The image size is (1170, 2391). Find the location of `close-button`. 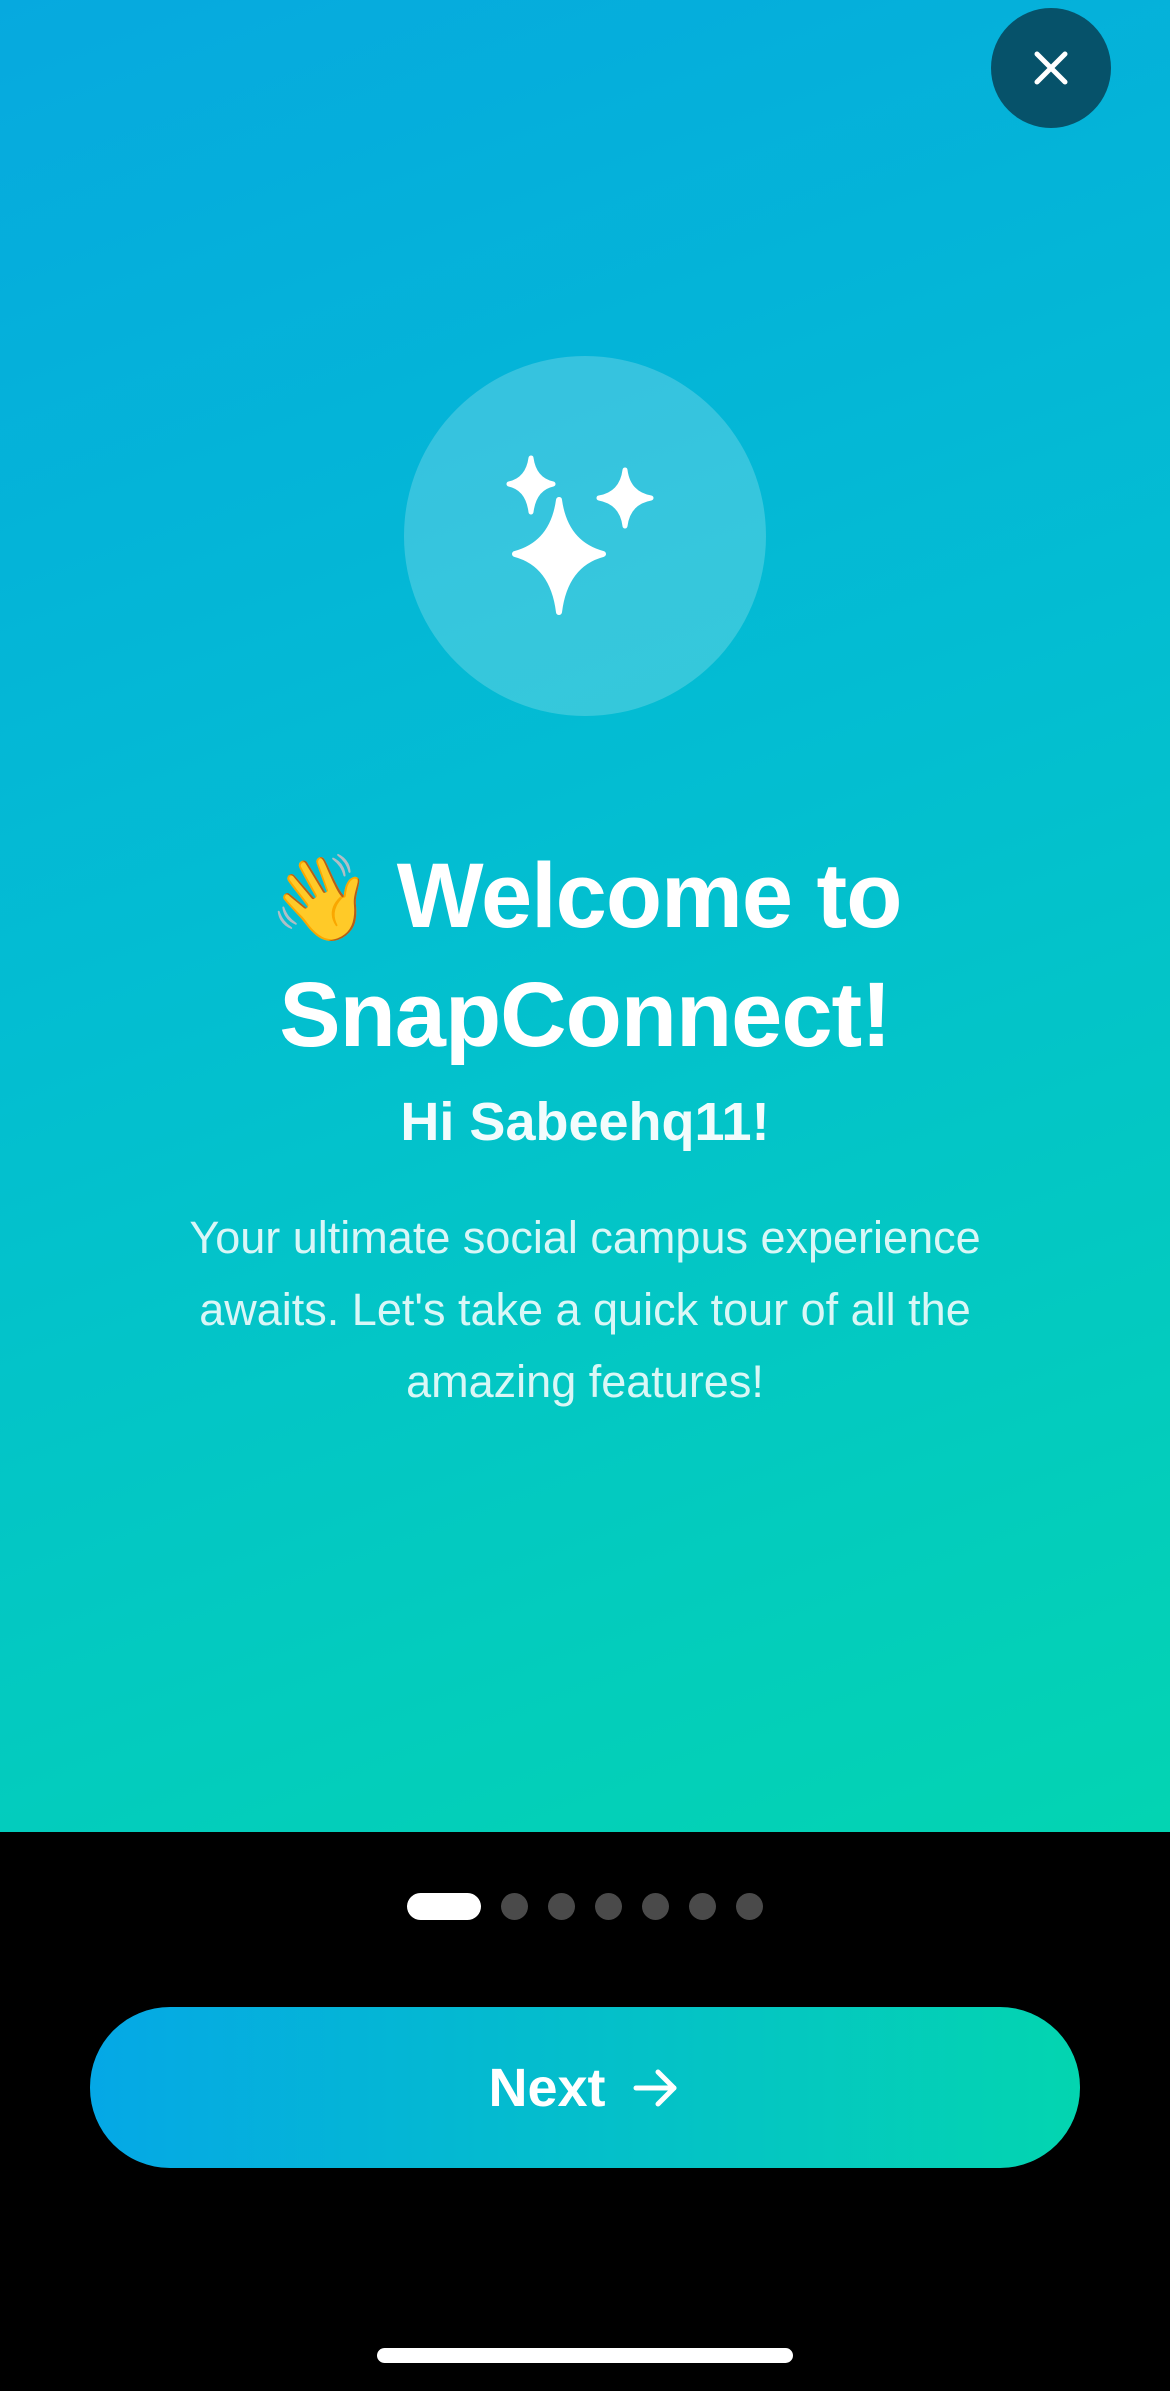

close-button is located at coordinates (1051, 68).